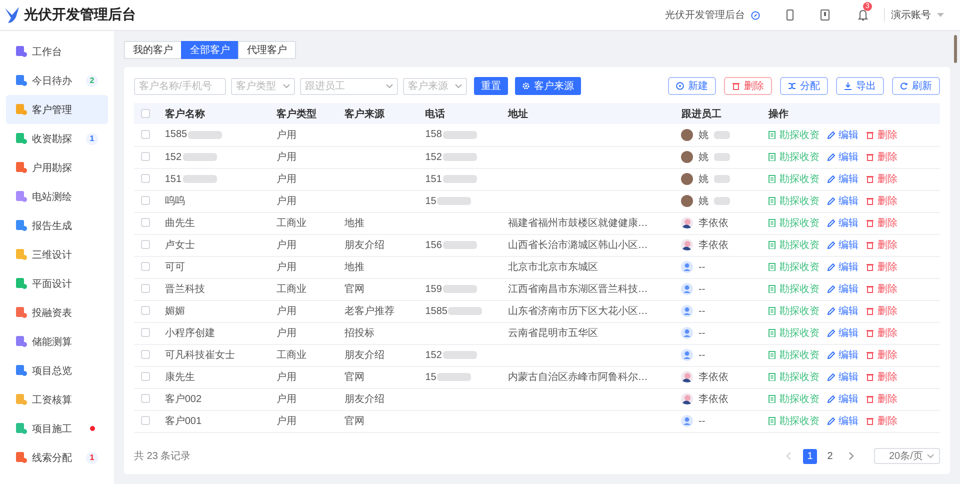 The image size is (960, 484). Describe the element at coordinates (810, 456) in the screenshot. I see `page-button: 1` at that location.